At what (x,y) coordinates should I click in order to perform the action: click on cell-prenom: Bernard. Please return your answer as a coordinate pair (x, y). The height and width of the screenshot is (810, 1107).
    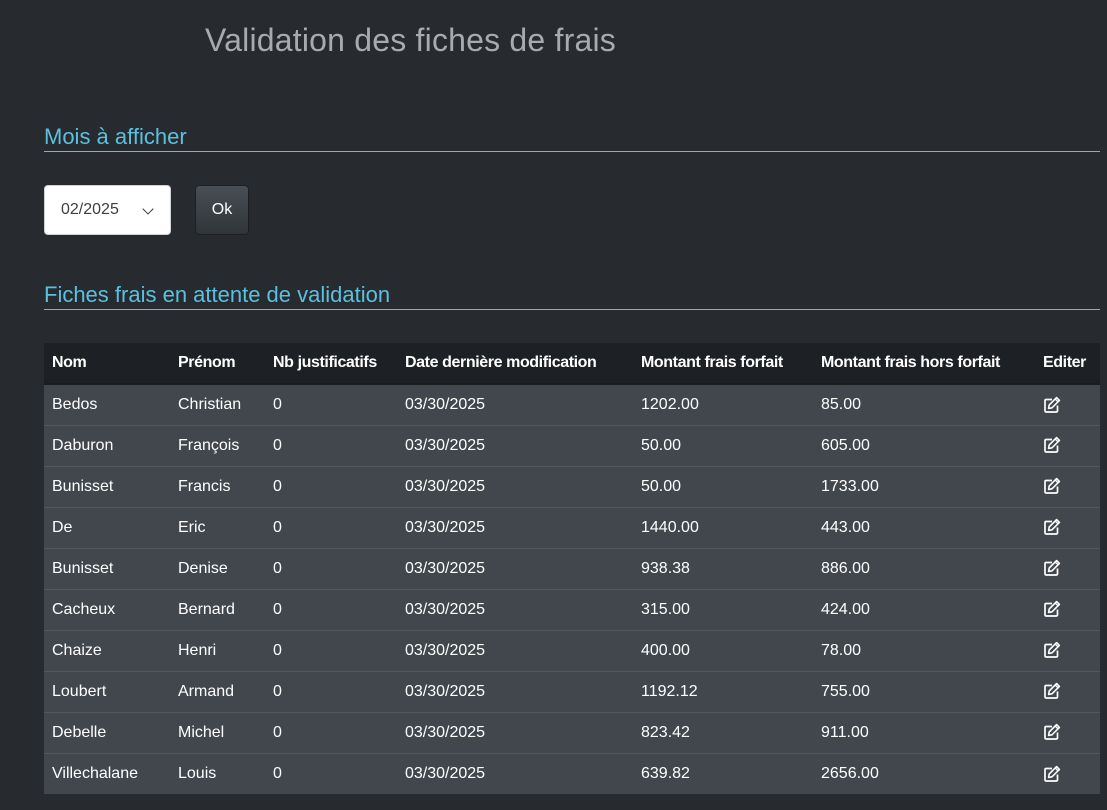
    Looking at the image, I should click on (217, 609).